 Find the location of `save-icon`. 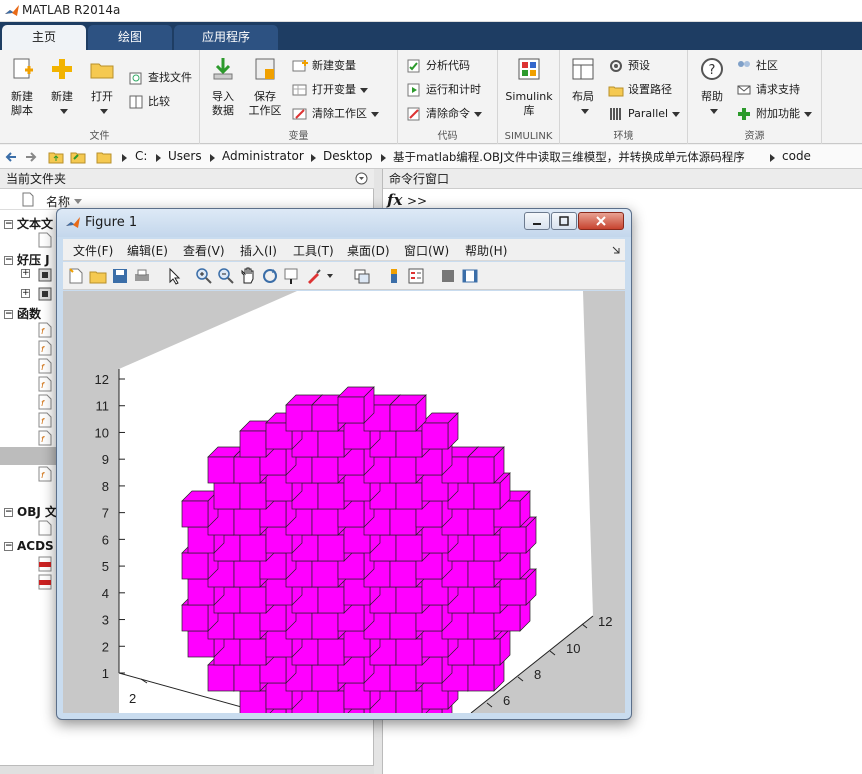

save-icon is located at coordinates (120, 276).